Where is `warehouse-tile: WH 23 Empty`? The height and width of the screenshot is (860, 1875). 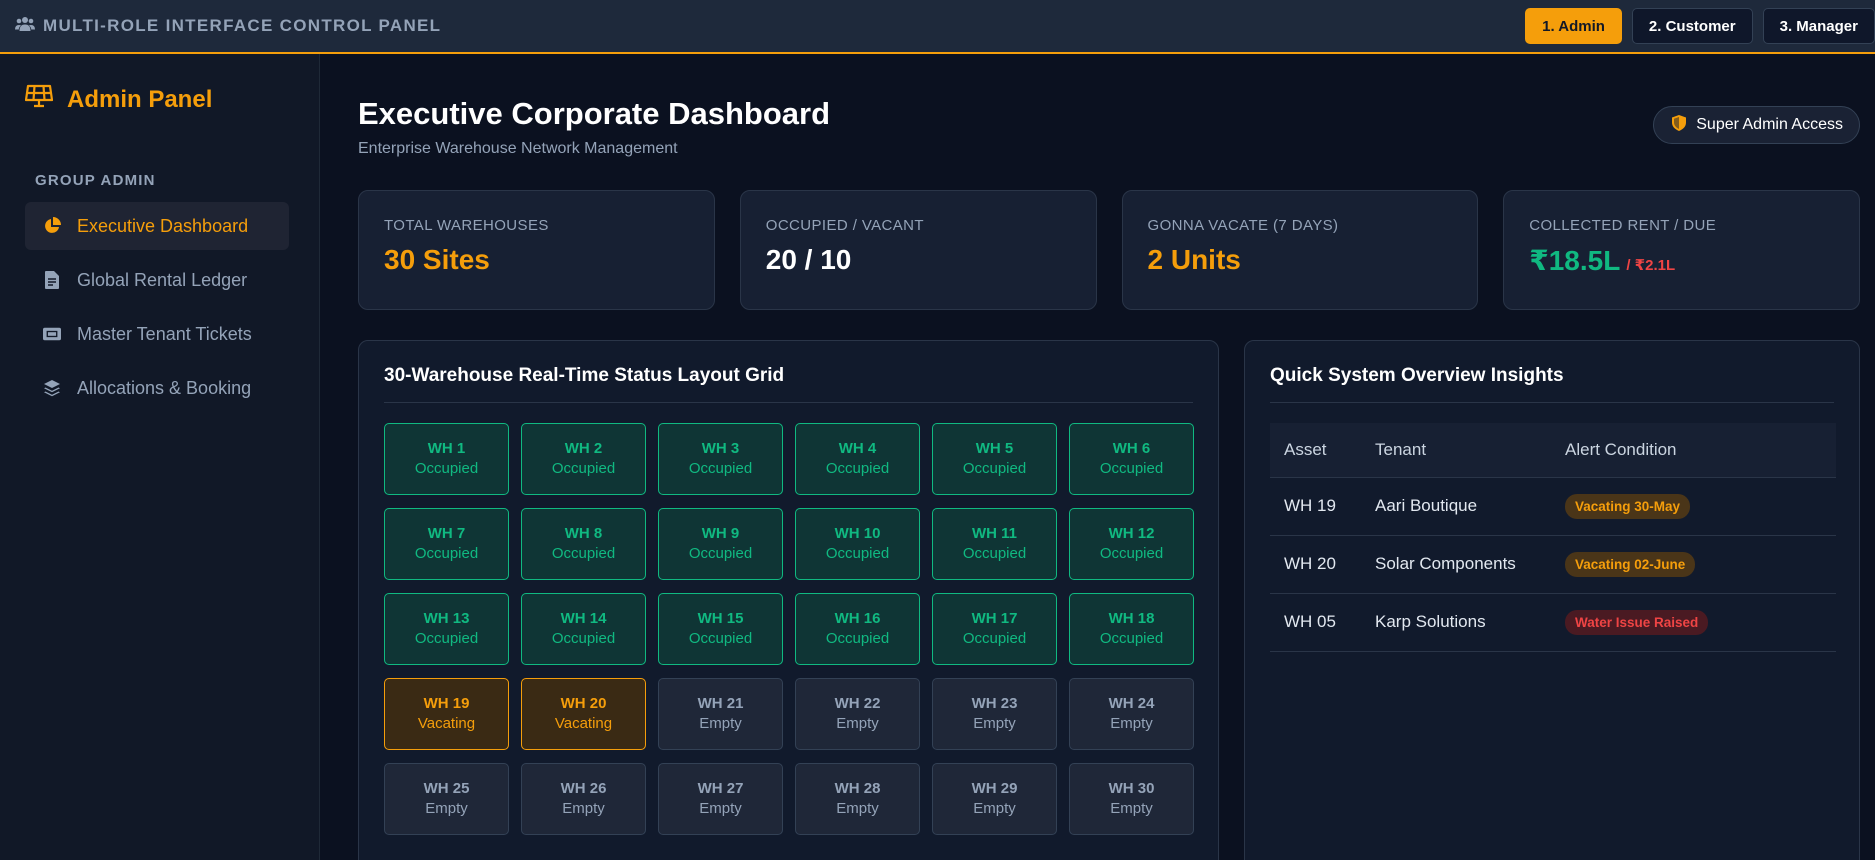 warehouse-tile: WH 23 Empty is located at coordinates (994, 714).